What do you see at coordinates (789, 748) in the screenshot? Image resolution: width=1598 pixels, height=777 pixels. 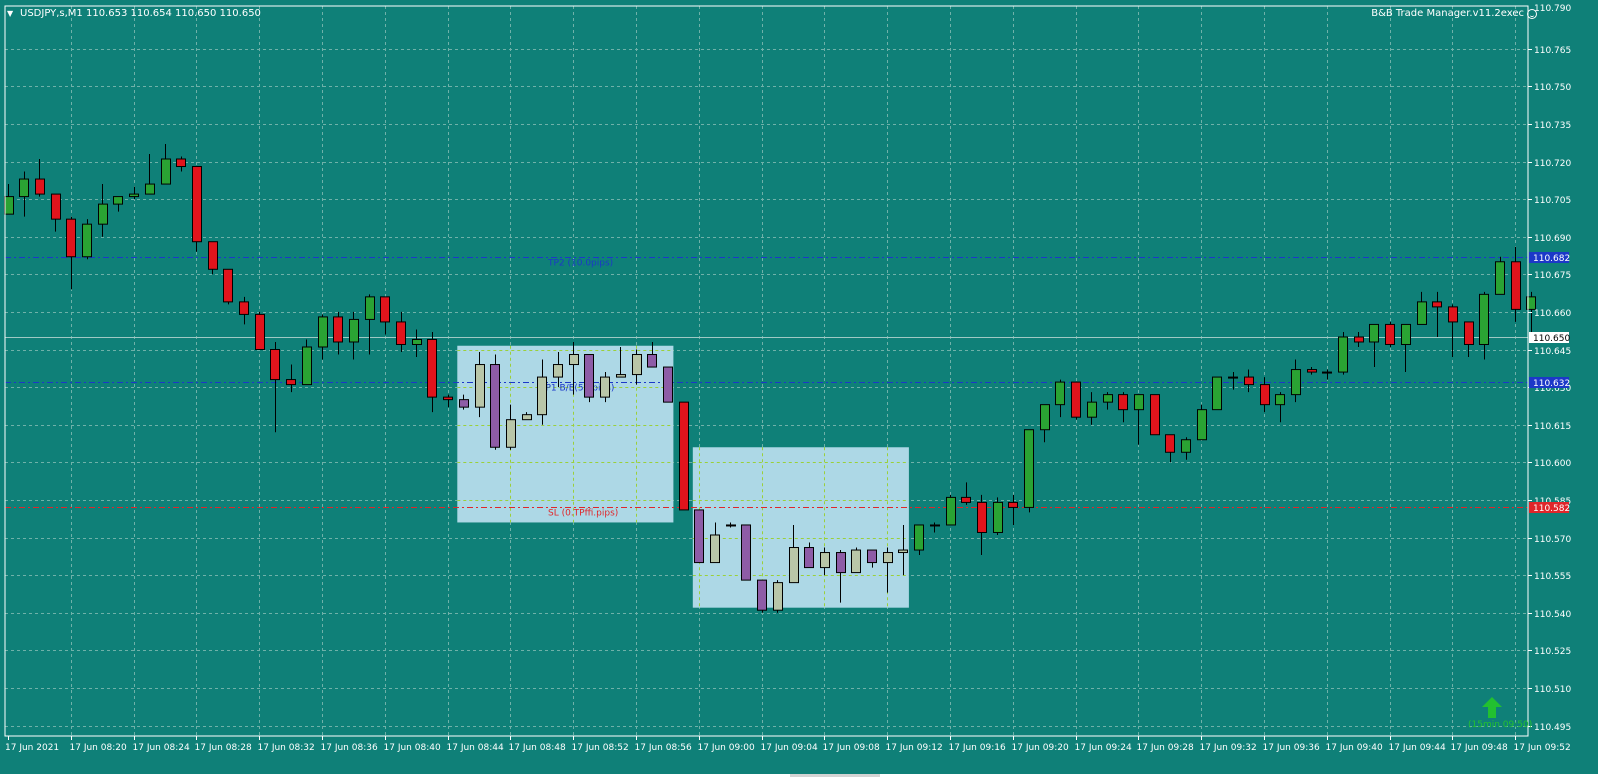 I see `x-tick-label: 17 Jun 09:04` at bounding box center [789, 748].